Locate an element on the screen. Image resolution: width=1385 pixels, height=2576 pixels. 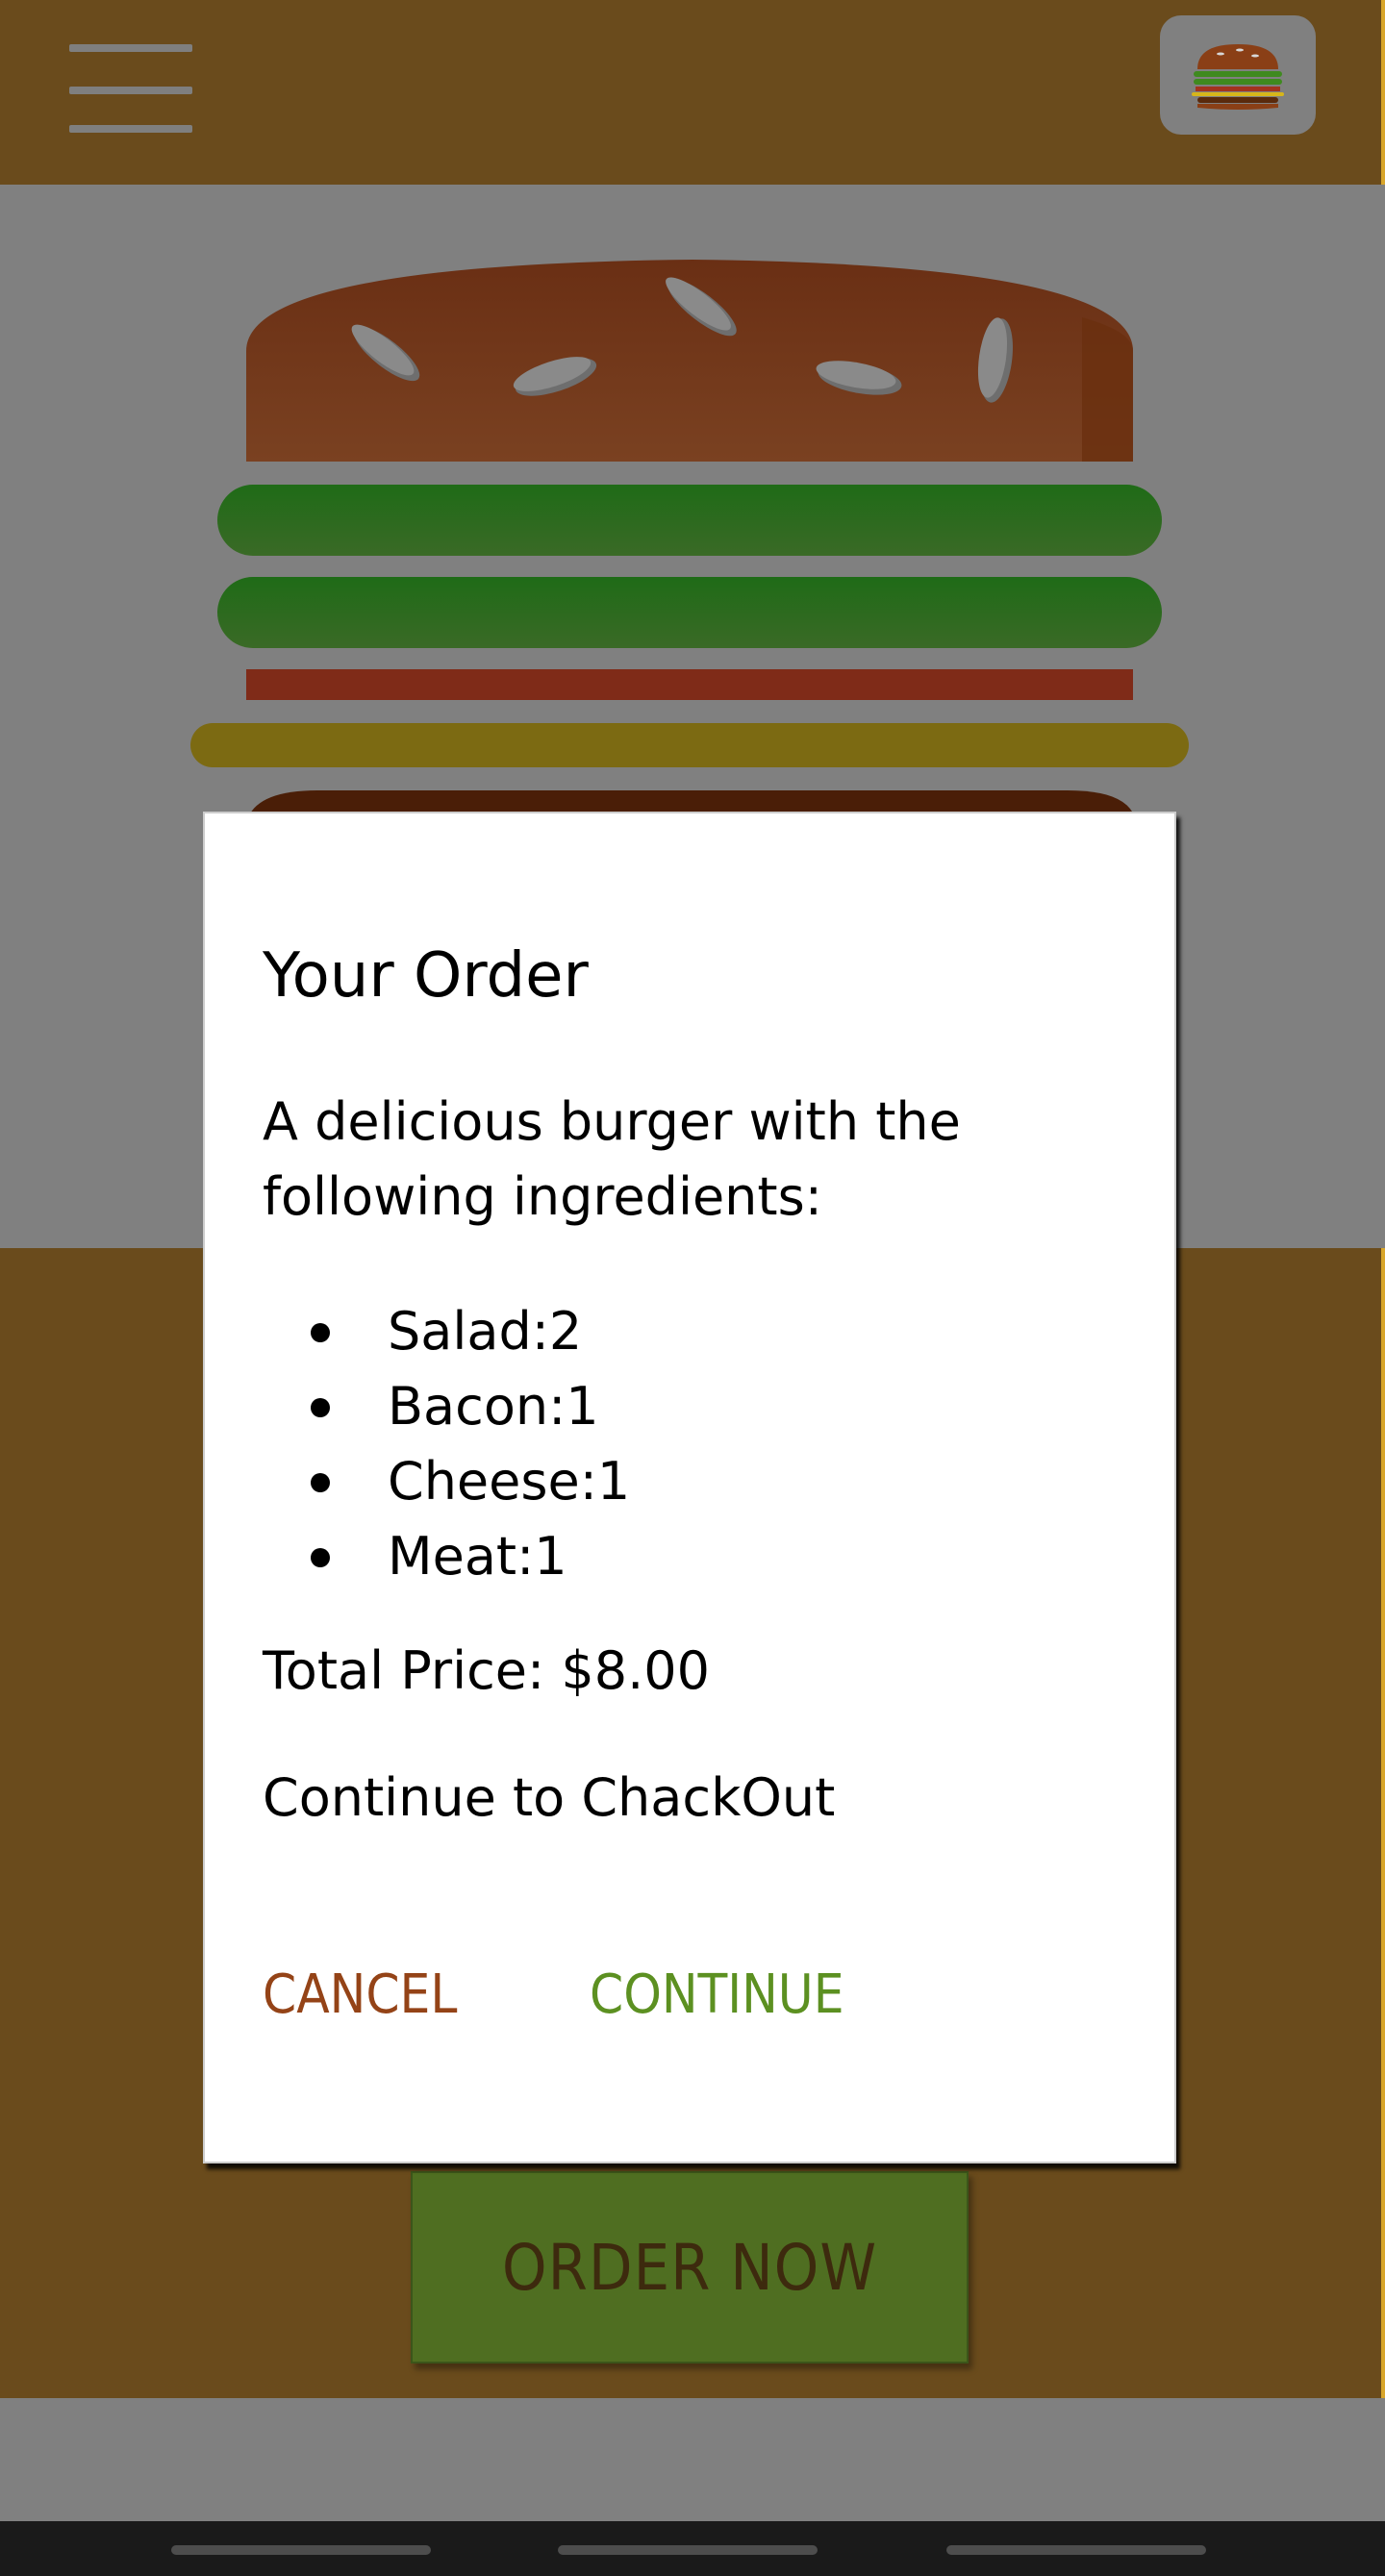
total-price: Total Price: $8.00 is located at coordinates (486, 1670).